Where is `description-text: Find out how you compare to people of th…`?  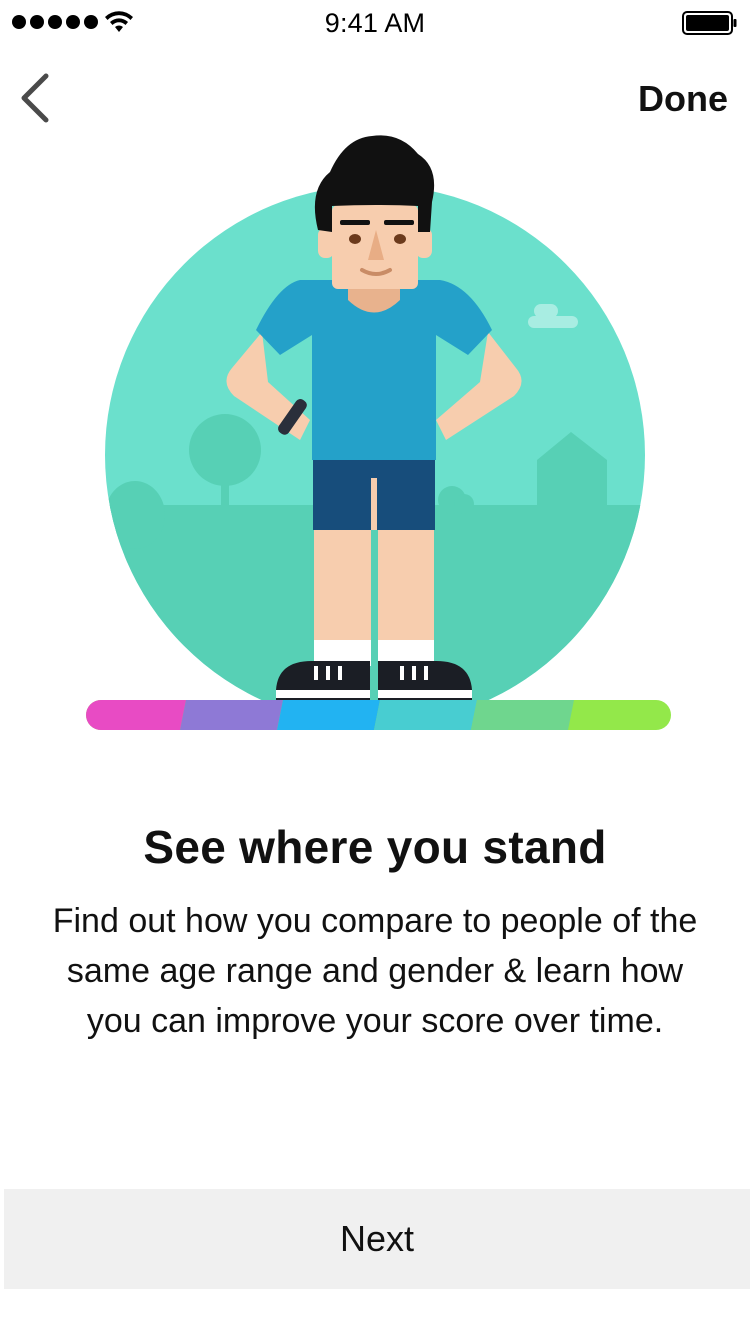 description-text: Find out how you compare to people of th… is located at coordinates (375, 971).